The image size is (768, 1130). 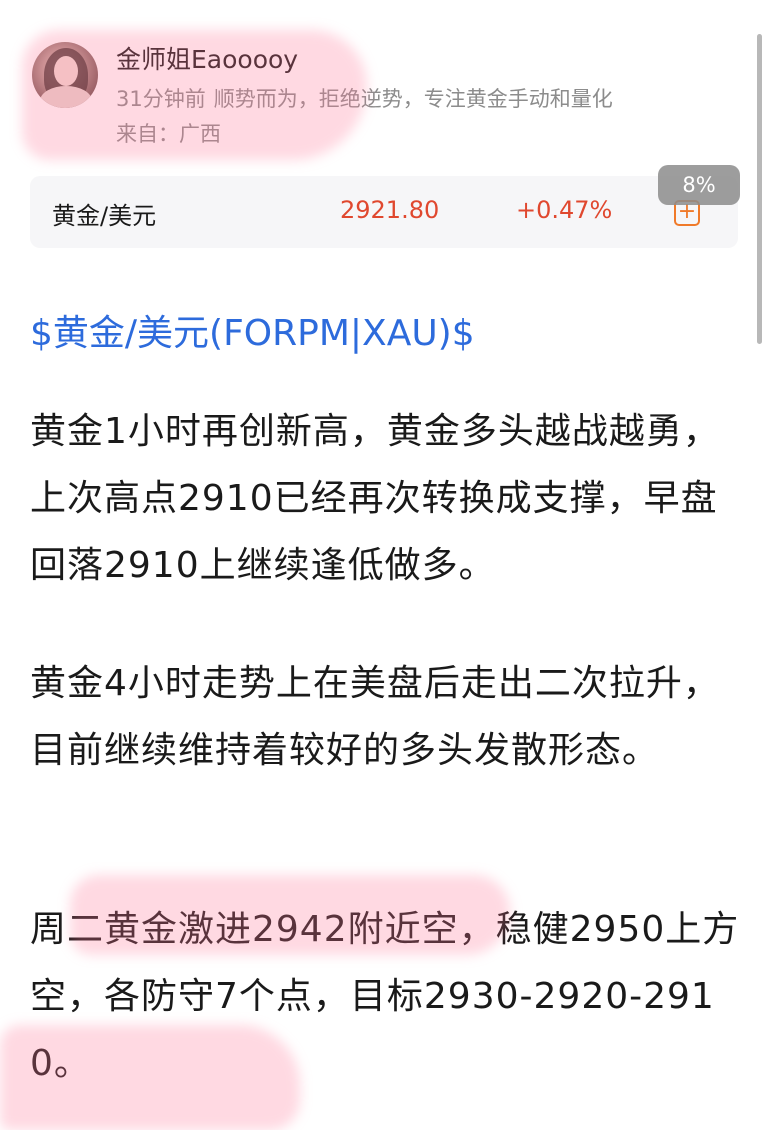 What do you see at coordinates (375, 717) in the screenshot?
I see `paragraph-2: 黄金4小时走势上在美盘后走出二次拉升，目前继续维持着较好的多头发散形态。` at bounding box center [375, 717].